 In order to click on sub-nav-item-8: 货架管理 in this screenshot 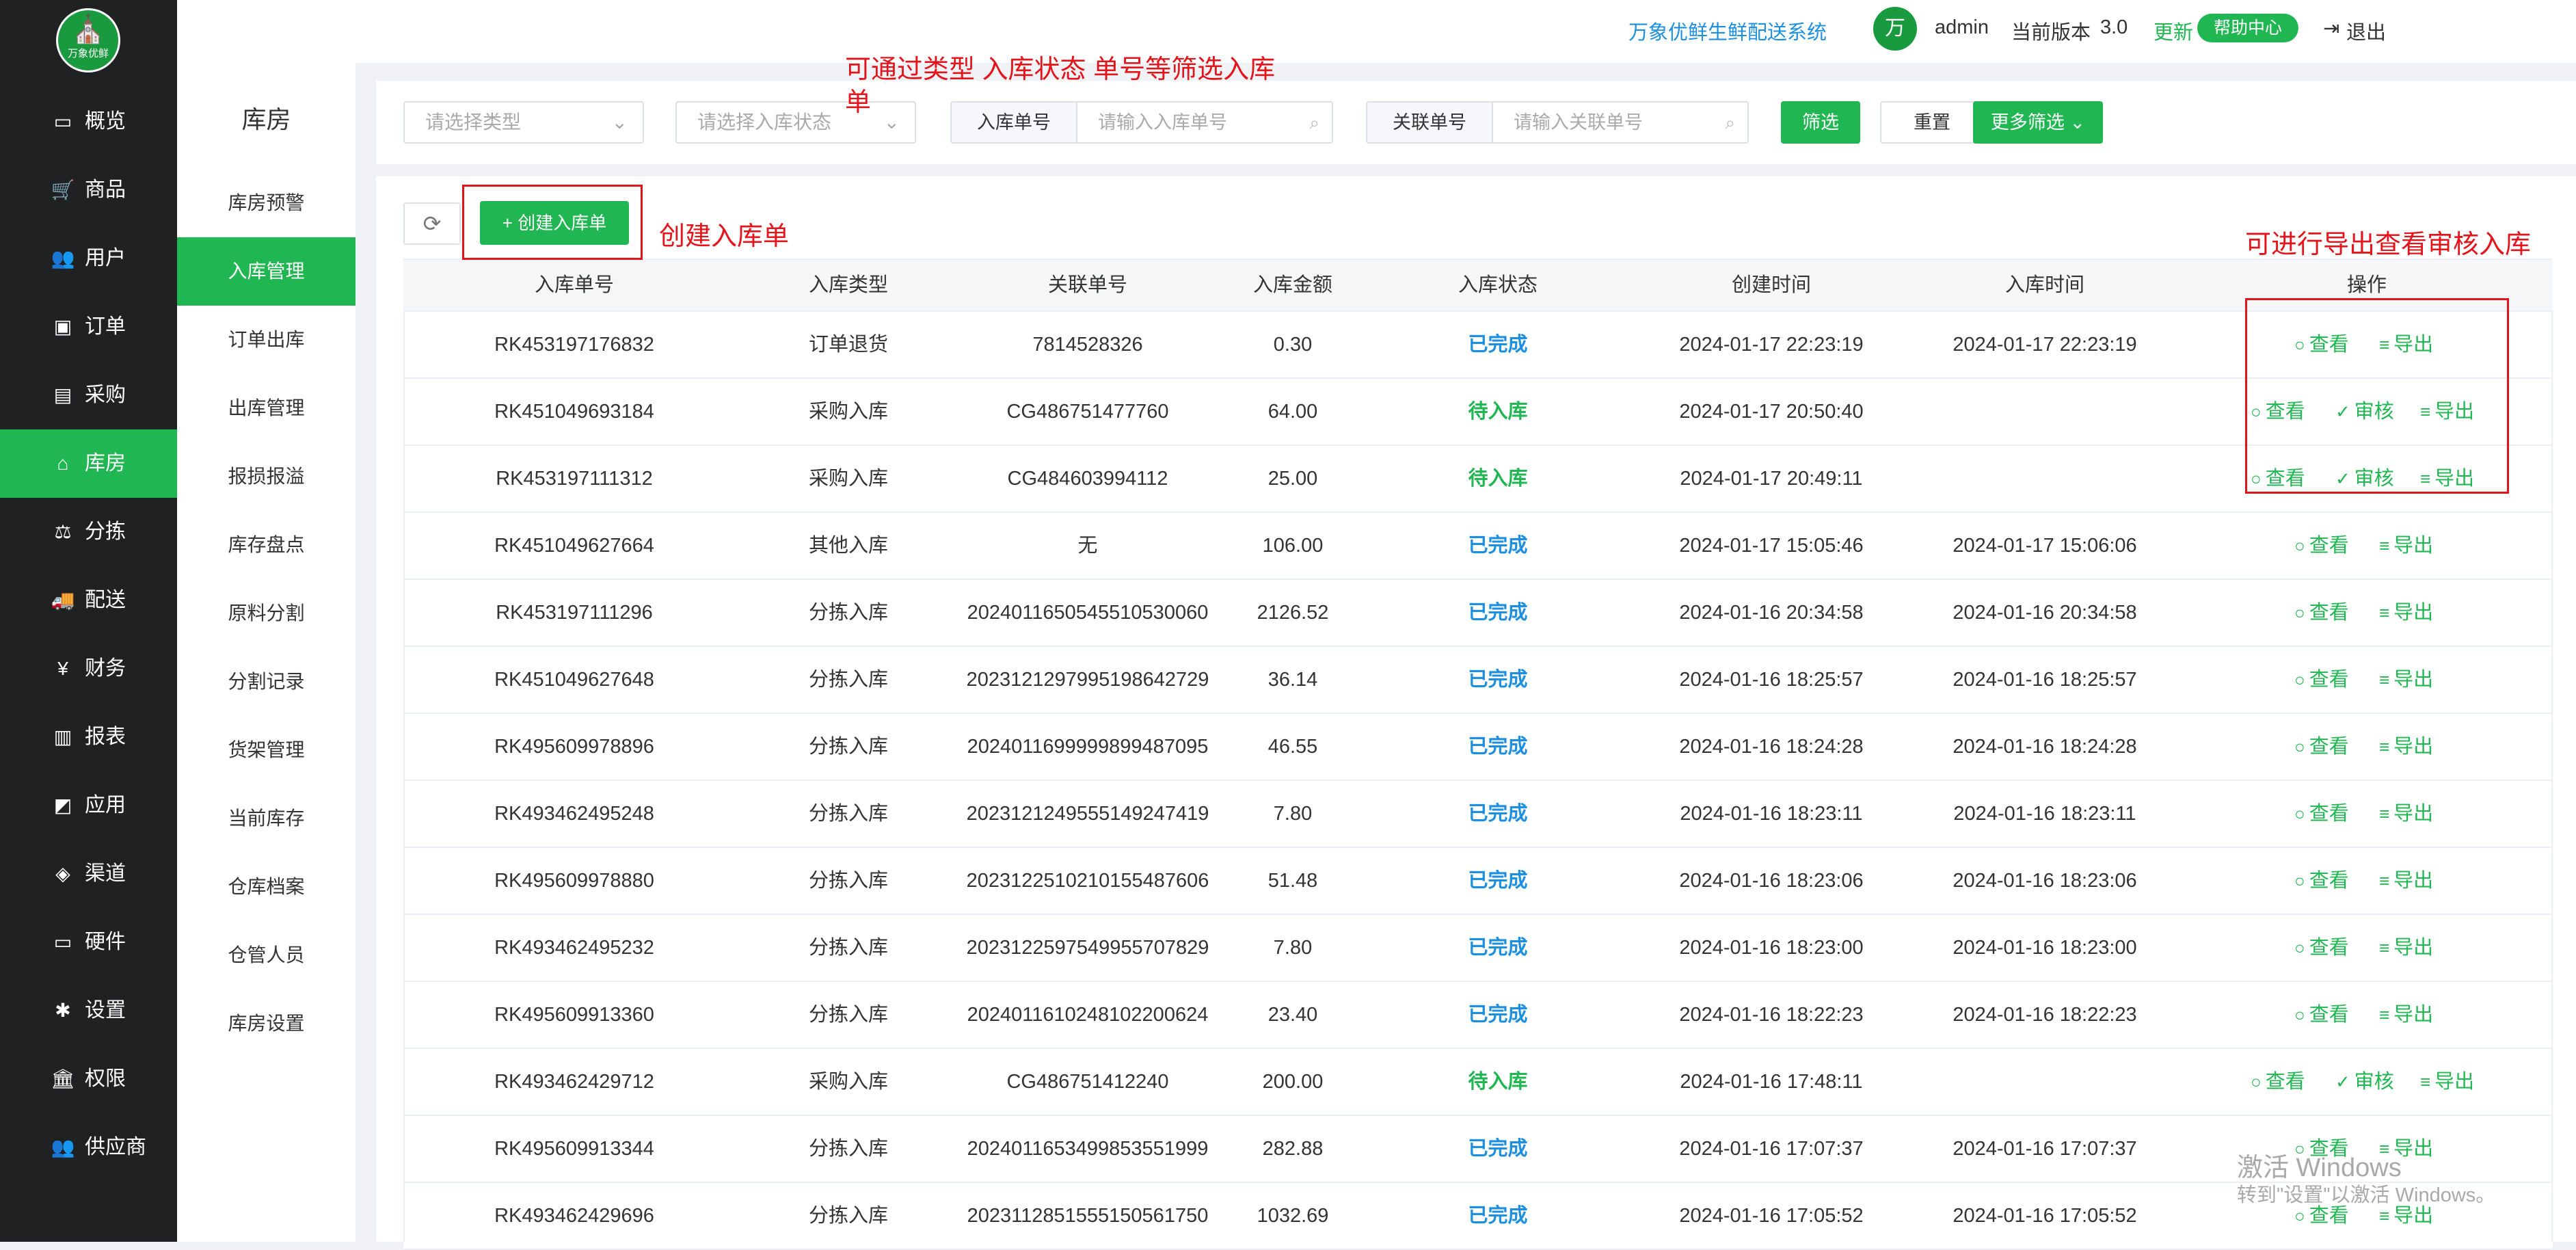, I will do `click(266, 750)`.